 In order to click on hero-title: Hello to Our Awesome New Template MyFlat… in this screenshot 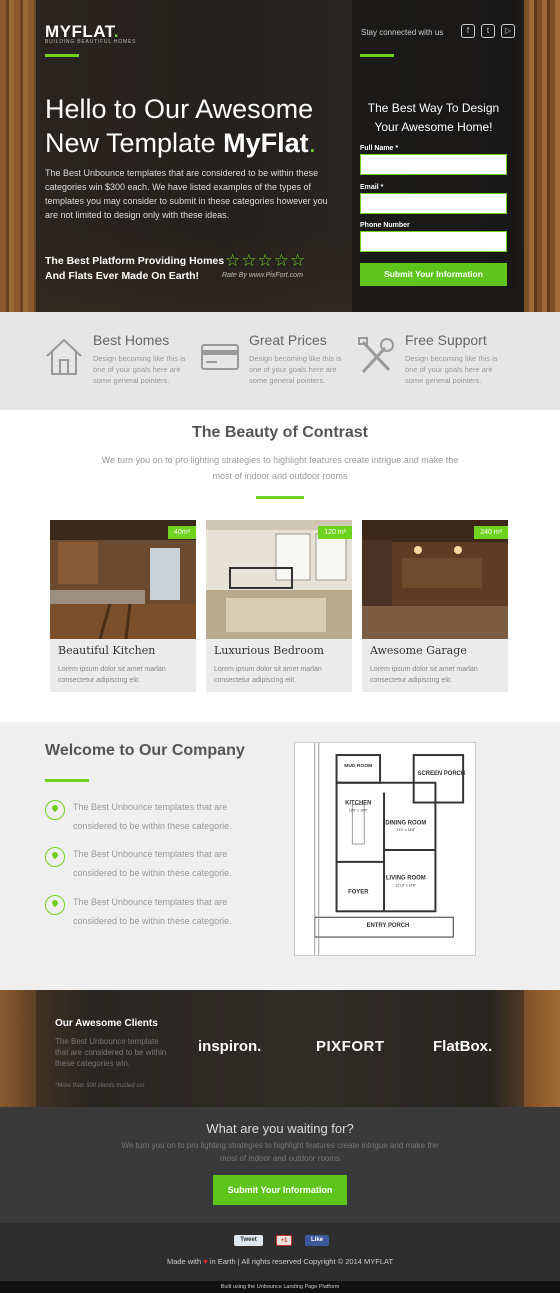, I will do `click(181, 126)`.